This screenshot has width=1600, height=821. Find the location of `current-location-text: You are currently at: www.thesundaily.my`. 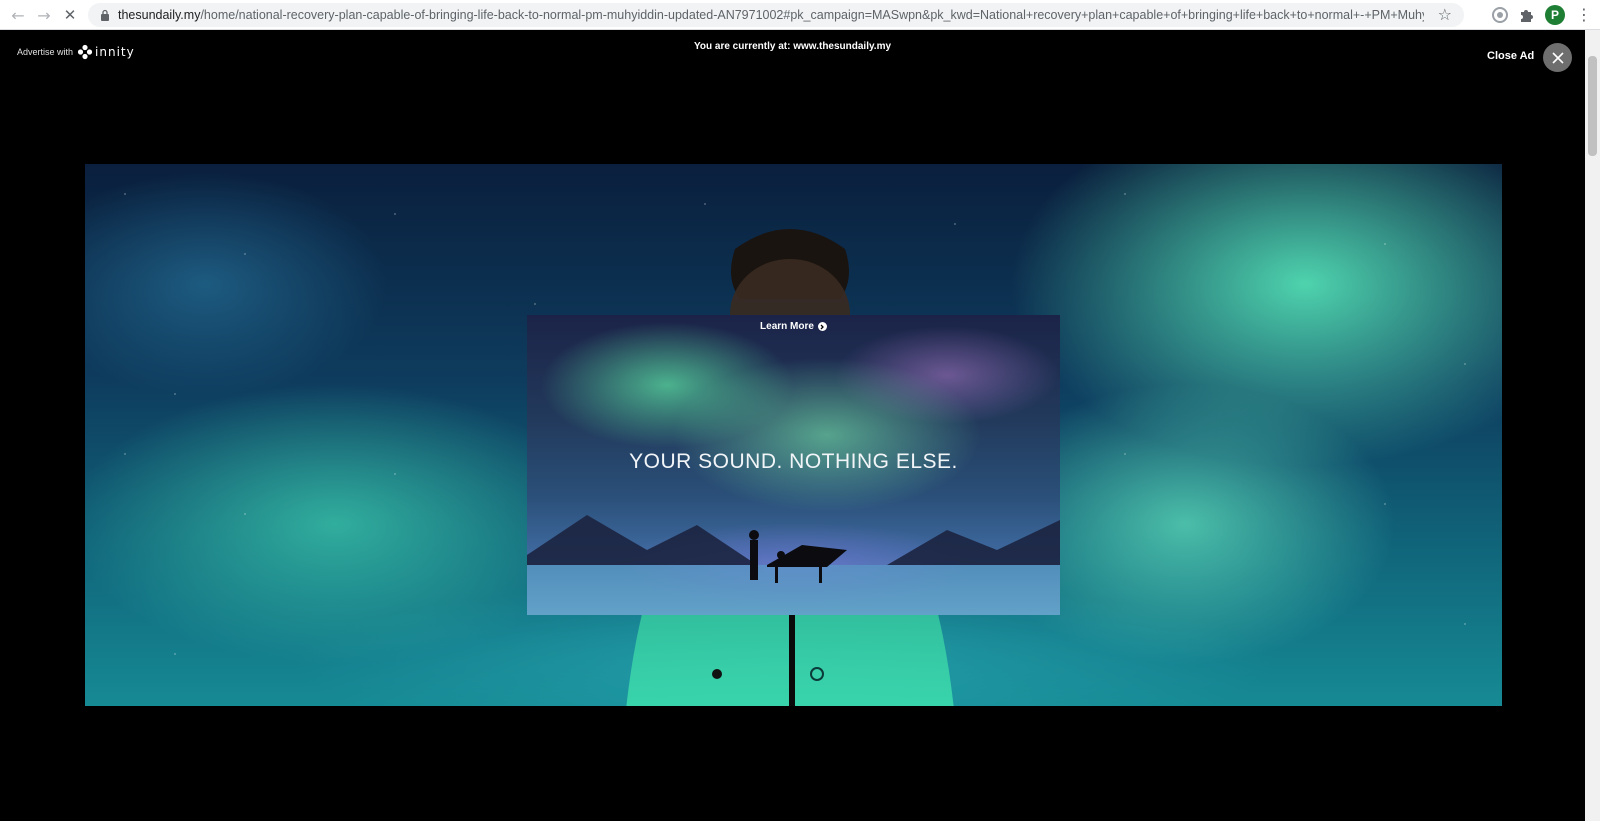

current-location-text: You are currently at: www.thesundaily.my is located at coordinates (792, 46).